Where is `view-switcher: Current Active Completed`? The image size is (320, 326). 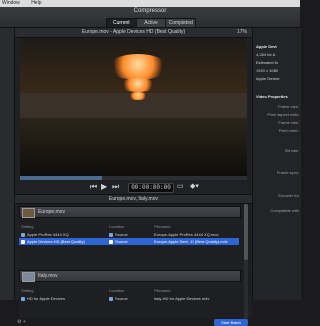
view-switcher: Current Active Completed is located at coordinates (151, 23).